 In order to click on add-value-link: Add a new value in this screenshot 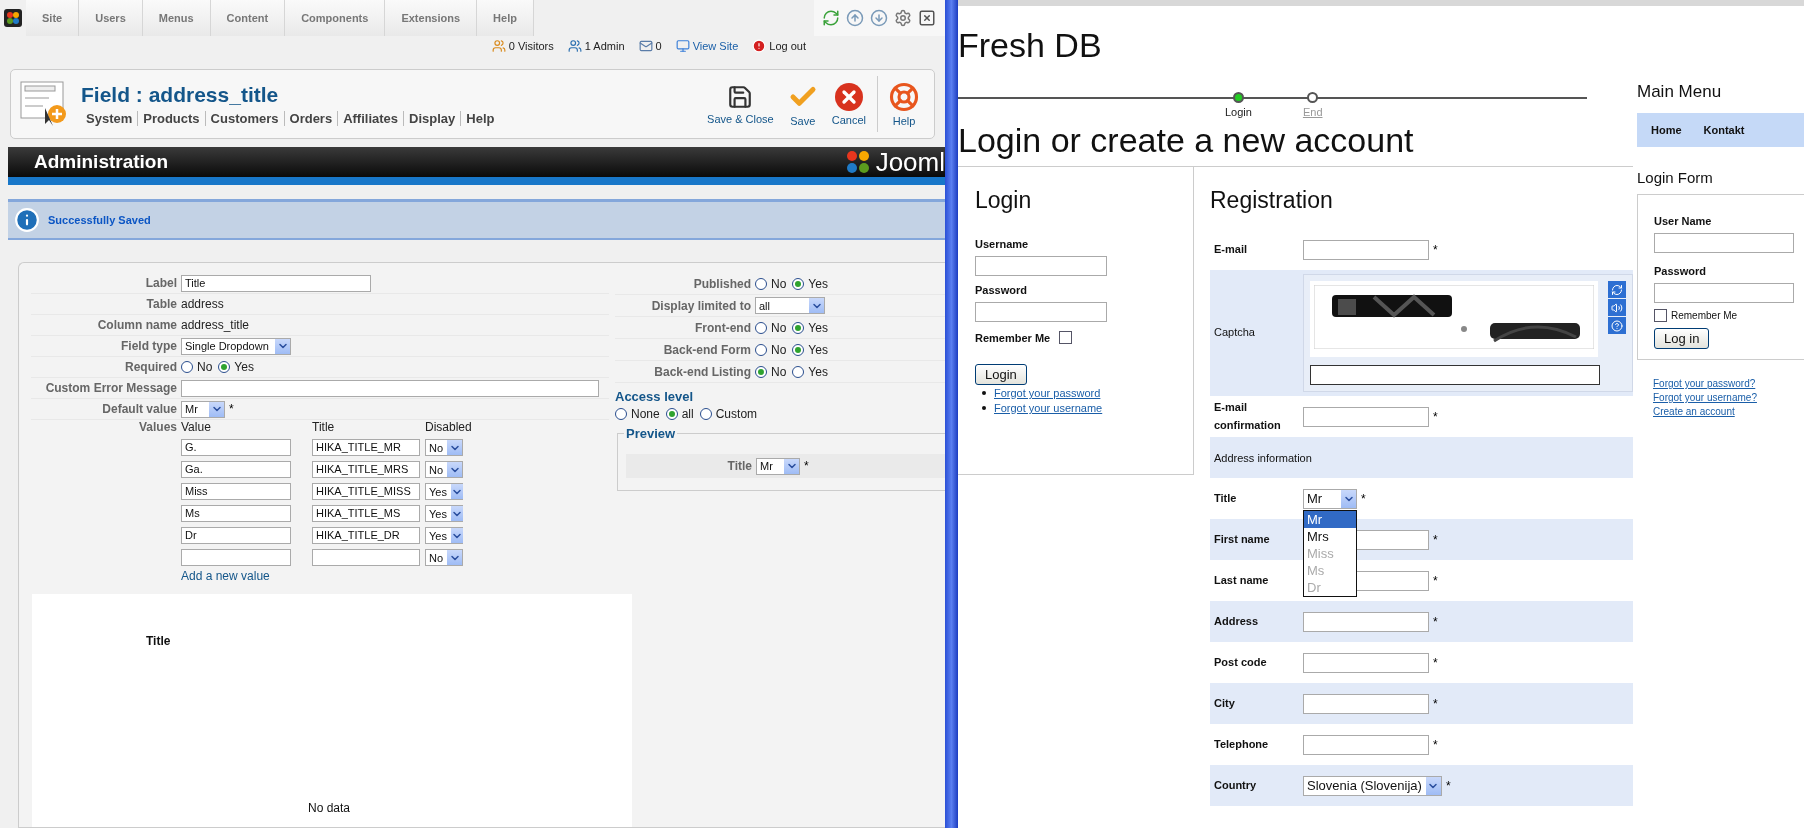, I will do `click(225, 576)`.